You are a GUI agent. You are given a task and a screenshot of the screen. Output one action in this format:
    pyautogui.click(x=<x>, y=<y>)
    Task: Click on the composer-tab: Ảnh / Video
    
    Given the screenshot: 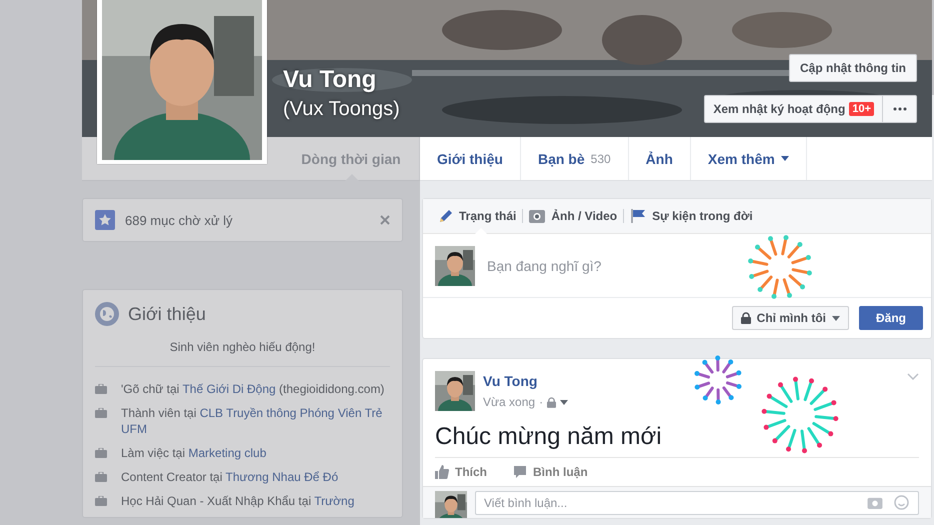 What is the action you would take?
    pyautogui.click(x=573, y=216)
    